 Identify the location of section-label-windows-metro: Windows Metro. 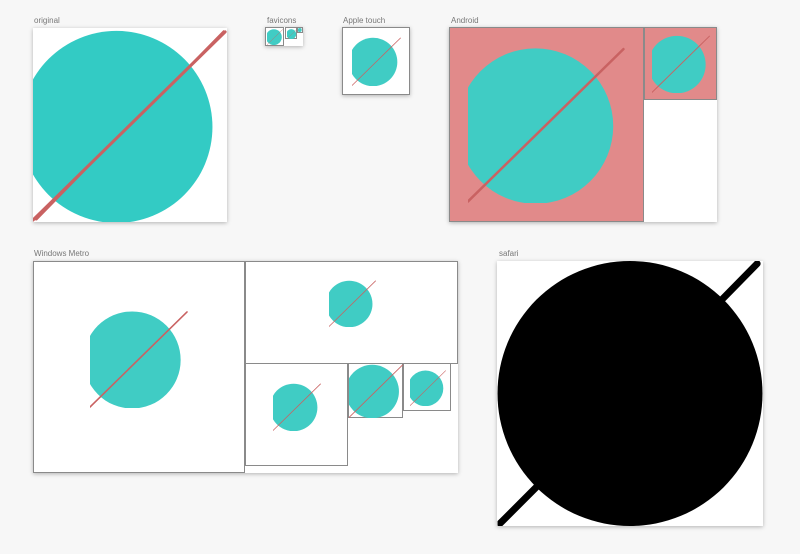
(62, 253).